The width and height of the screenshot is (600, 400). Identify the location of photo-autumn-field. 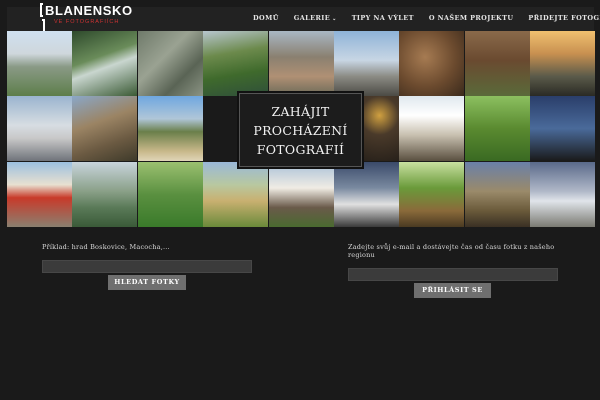
(497, 63).